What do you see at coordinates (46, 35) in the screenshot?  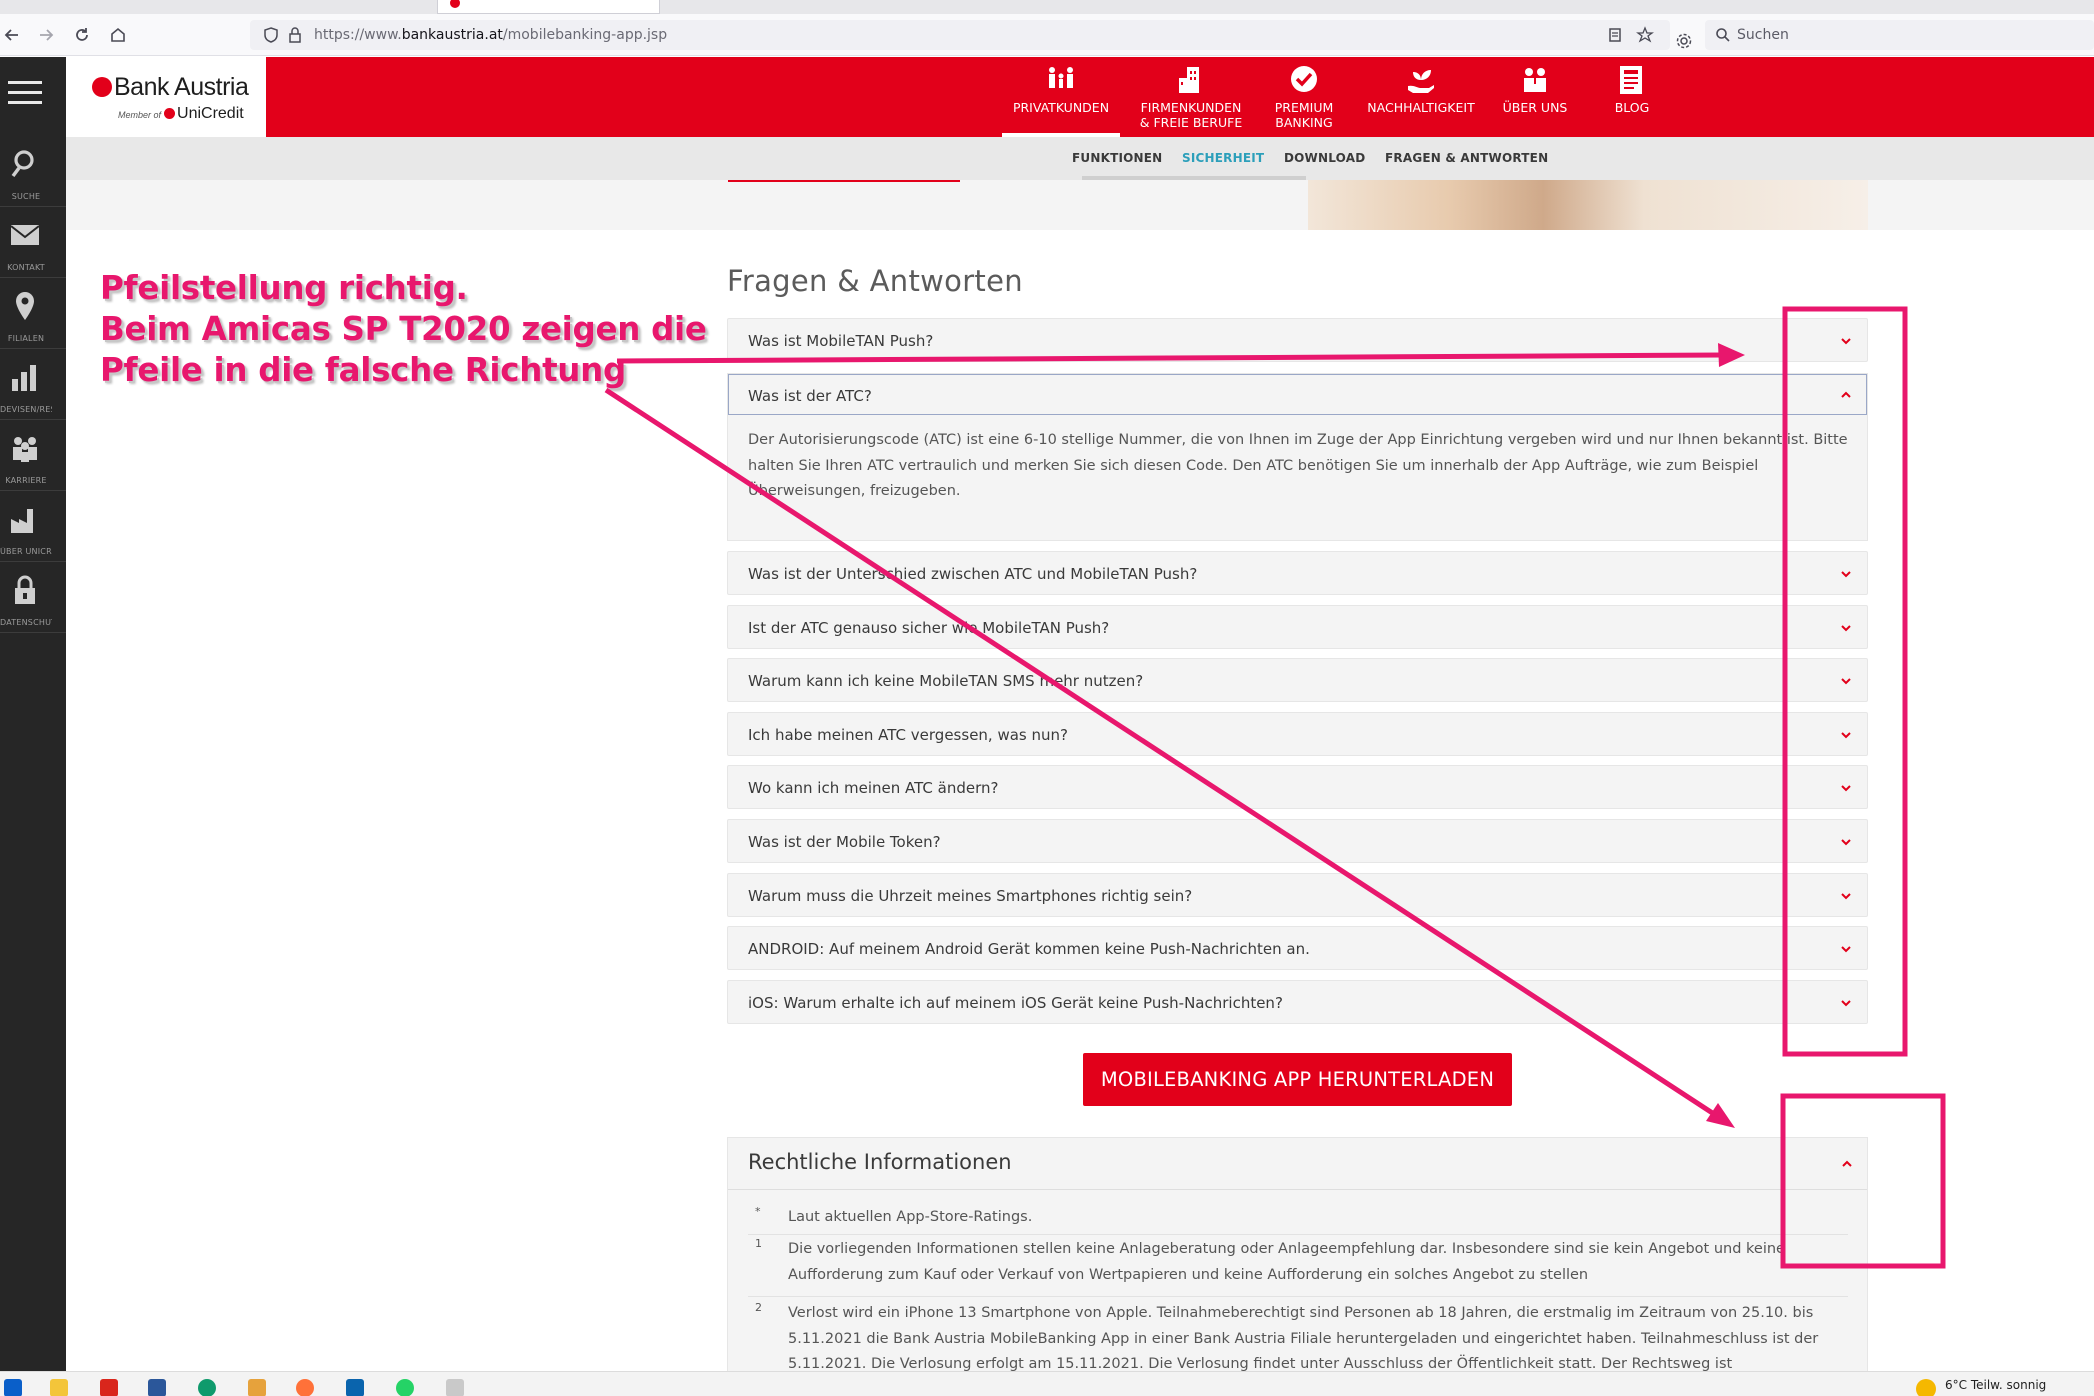 I see `forward-arrow-icon` at bounding box center [46, 35].